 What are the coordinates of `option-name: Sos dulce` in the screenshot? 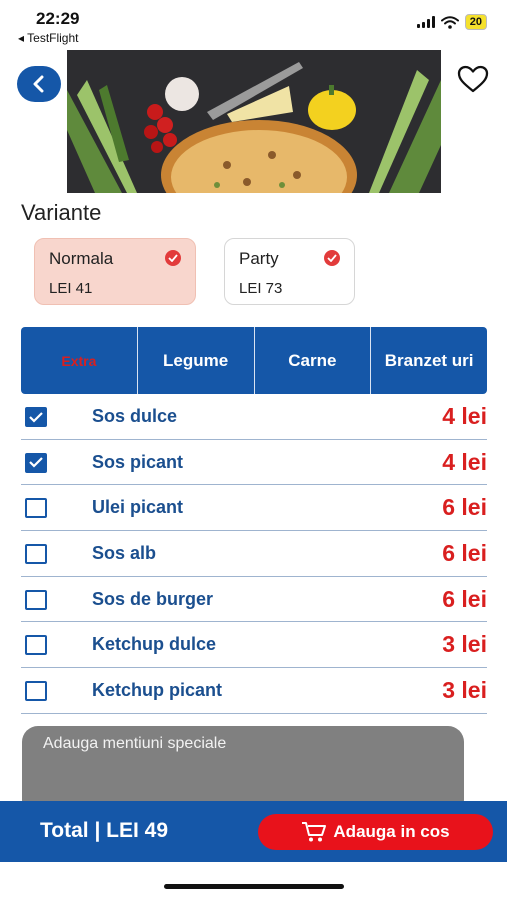 It's located at (135, 416).